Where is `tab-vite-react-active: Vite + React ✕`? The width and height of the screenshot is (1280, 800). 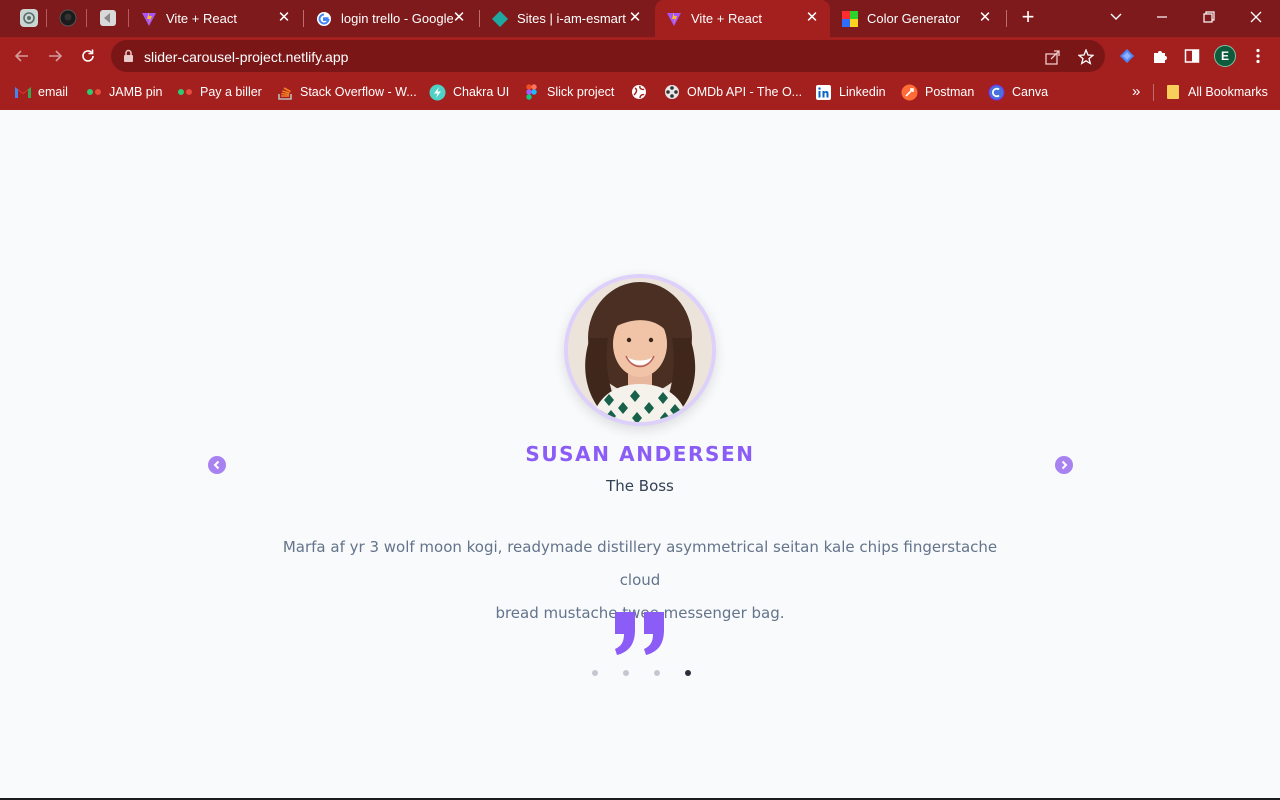 tab-vite-react-active: Vite + React ✕ is located at coordinates (742, 18).